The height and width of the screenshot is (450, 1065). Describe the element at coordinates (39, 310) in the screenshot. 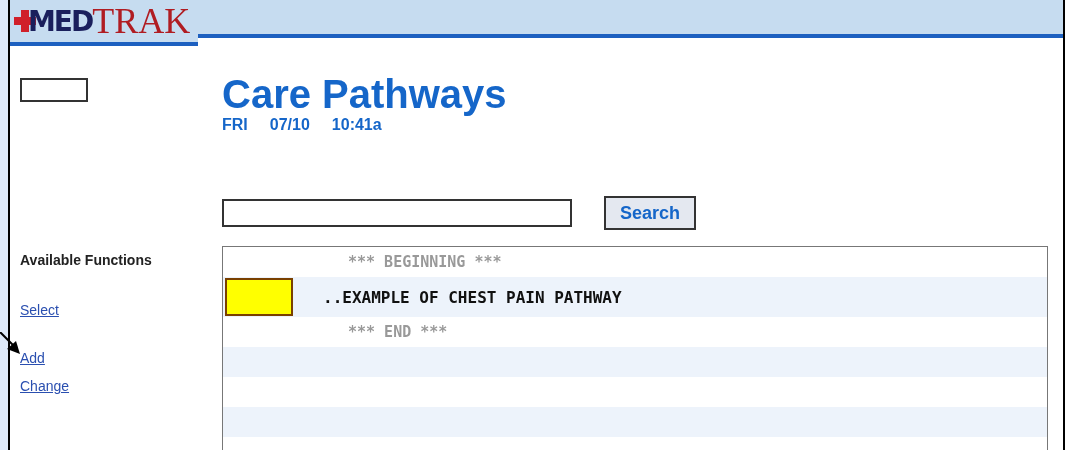

I see `function-link: Select` at that location.